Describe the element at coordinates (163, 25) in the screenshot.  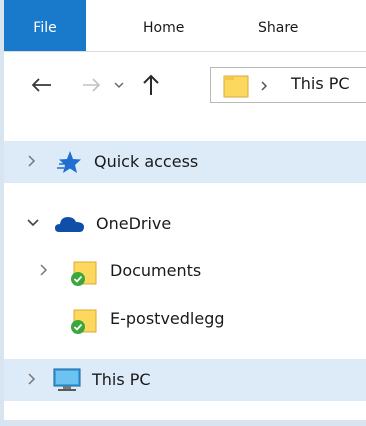
I see `tab-home: Home` at that location.